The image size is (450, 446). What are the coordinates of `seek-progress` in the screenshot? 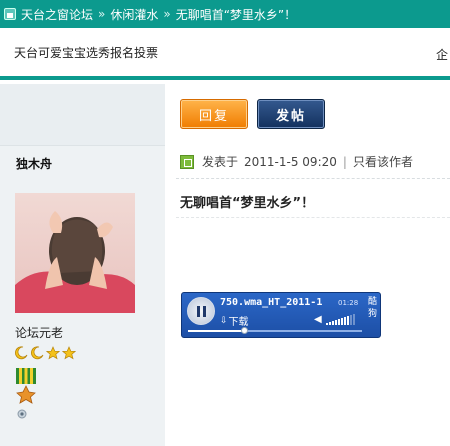 It's located at (217, 331).